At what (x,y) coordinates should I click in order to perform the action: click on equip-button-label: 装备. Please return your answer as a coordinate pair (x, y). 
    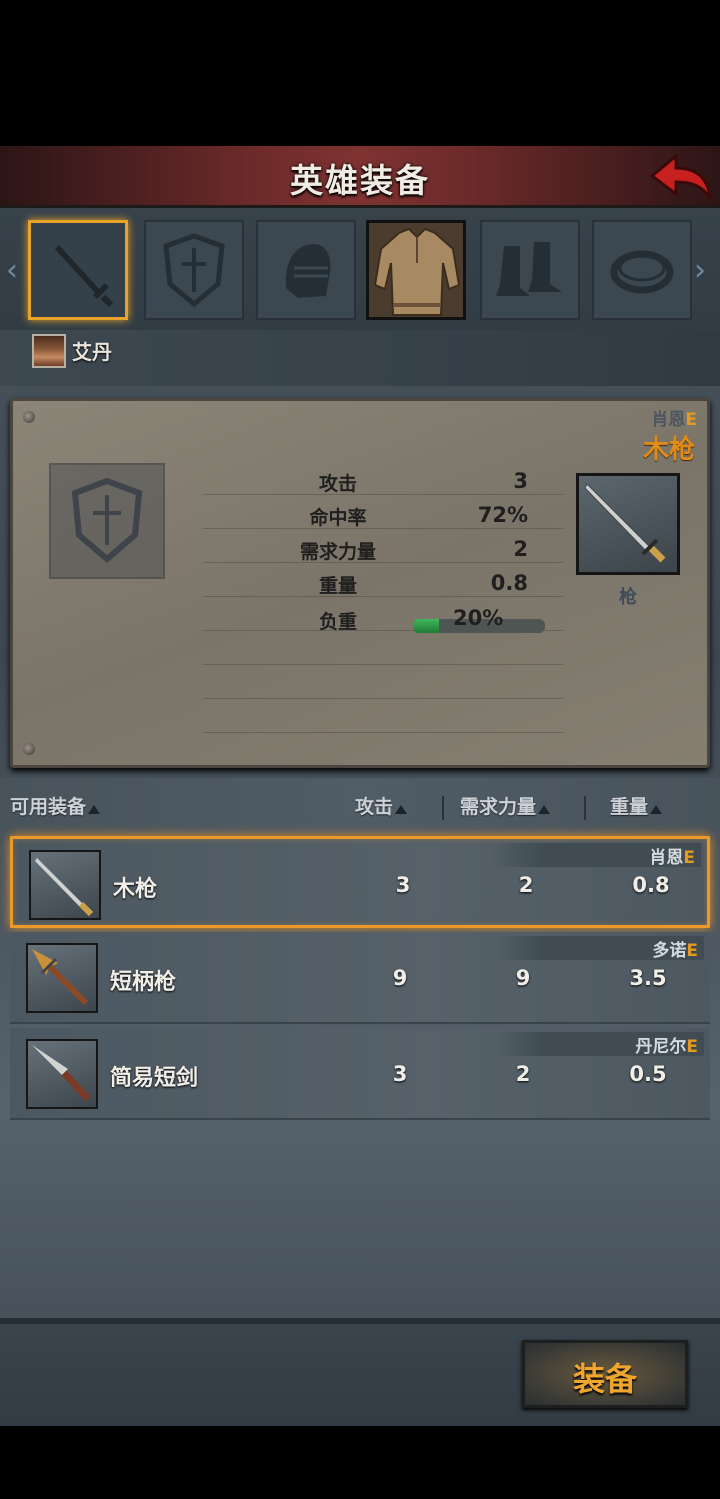
    Looking at the image, I should click on (604, 1379).